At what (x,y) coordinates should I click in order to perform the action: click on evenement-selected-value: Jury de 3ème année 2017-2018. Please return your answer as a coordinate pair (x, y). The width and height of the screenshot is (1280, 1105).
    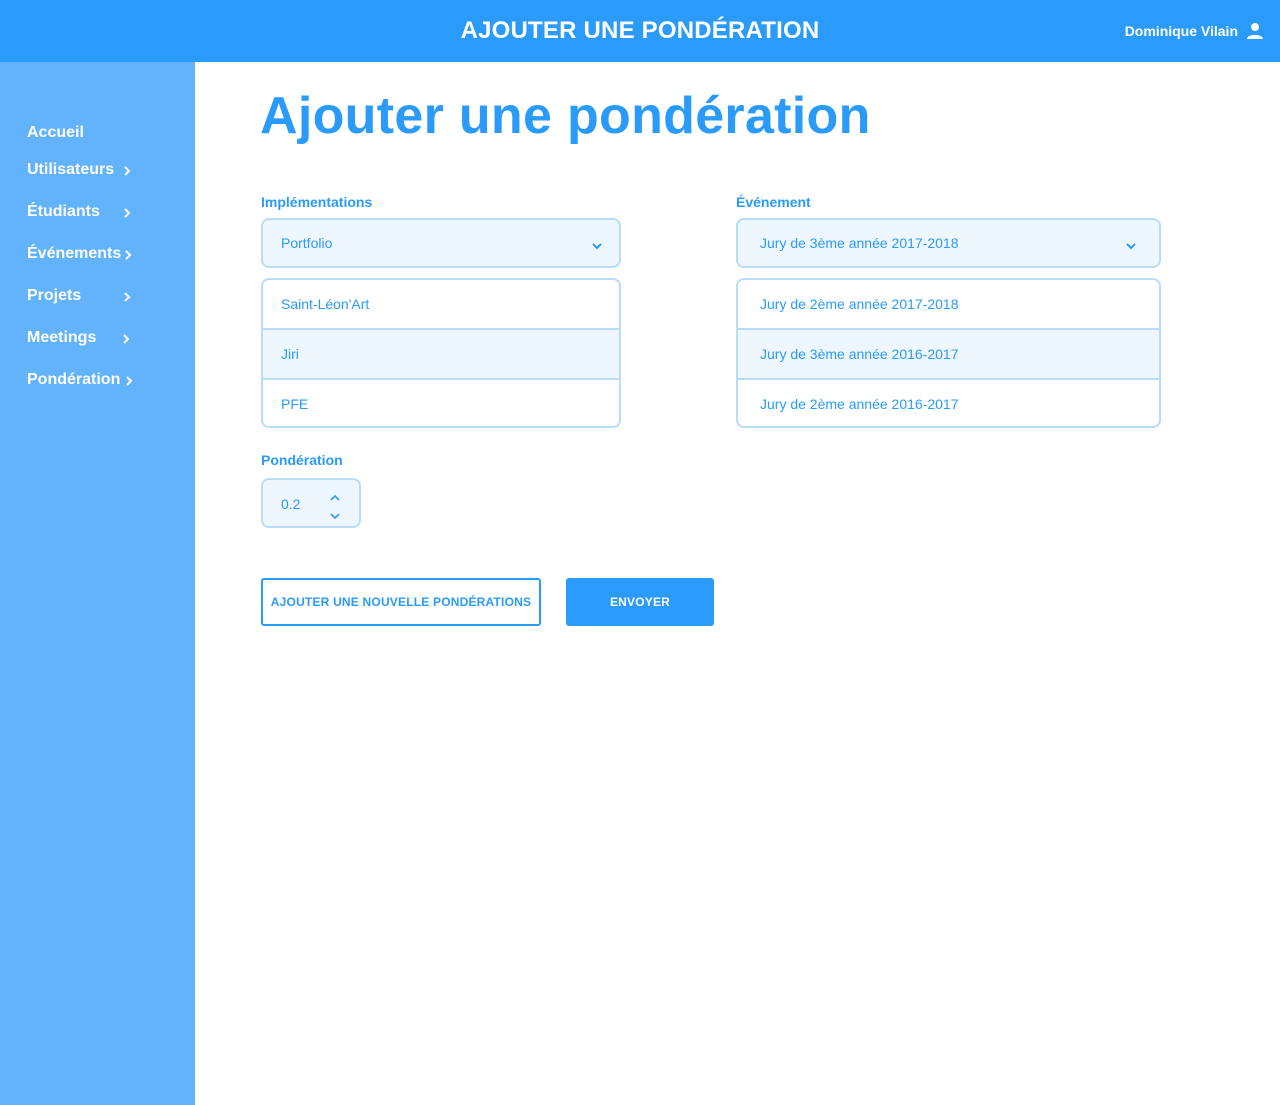
    Looking at the image, I should click on (859, 243).